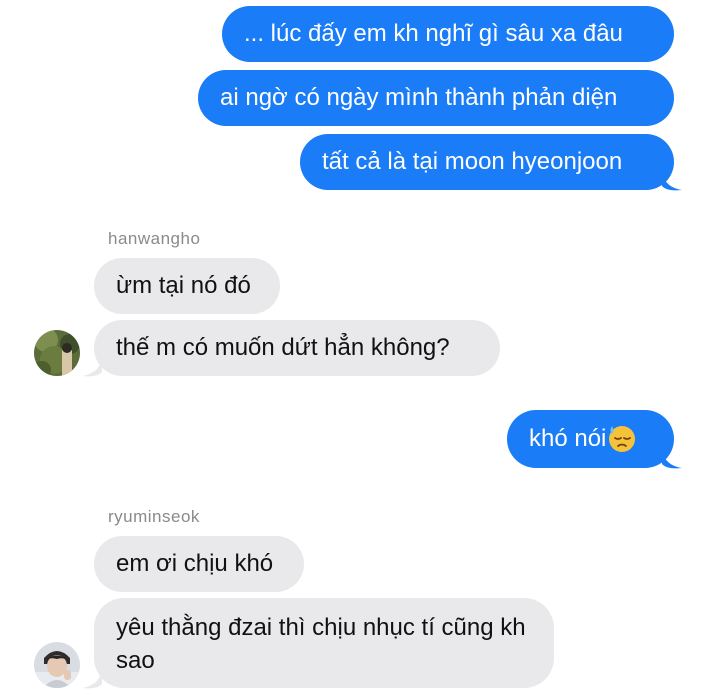  I want to click on outgoing-message-1: ... lúc đấy em kh nghĩ gì sâu xa đâu, so click(448, 34).